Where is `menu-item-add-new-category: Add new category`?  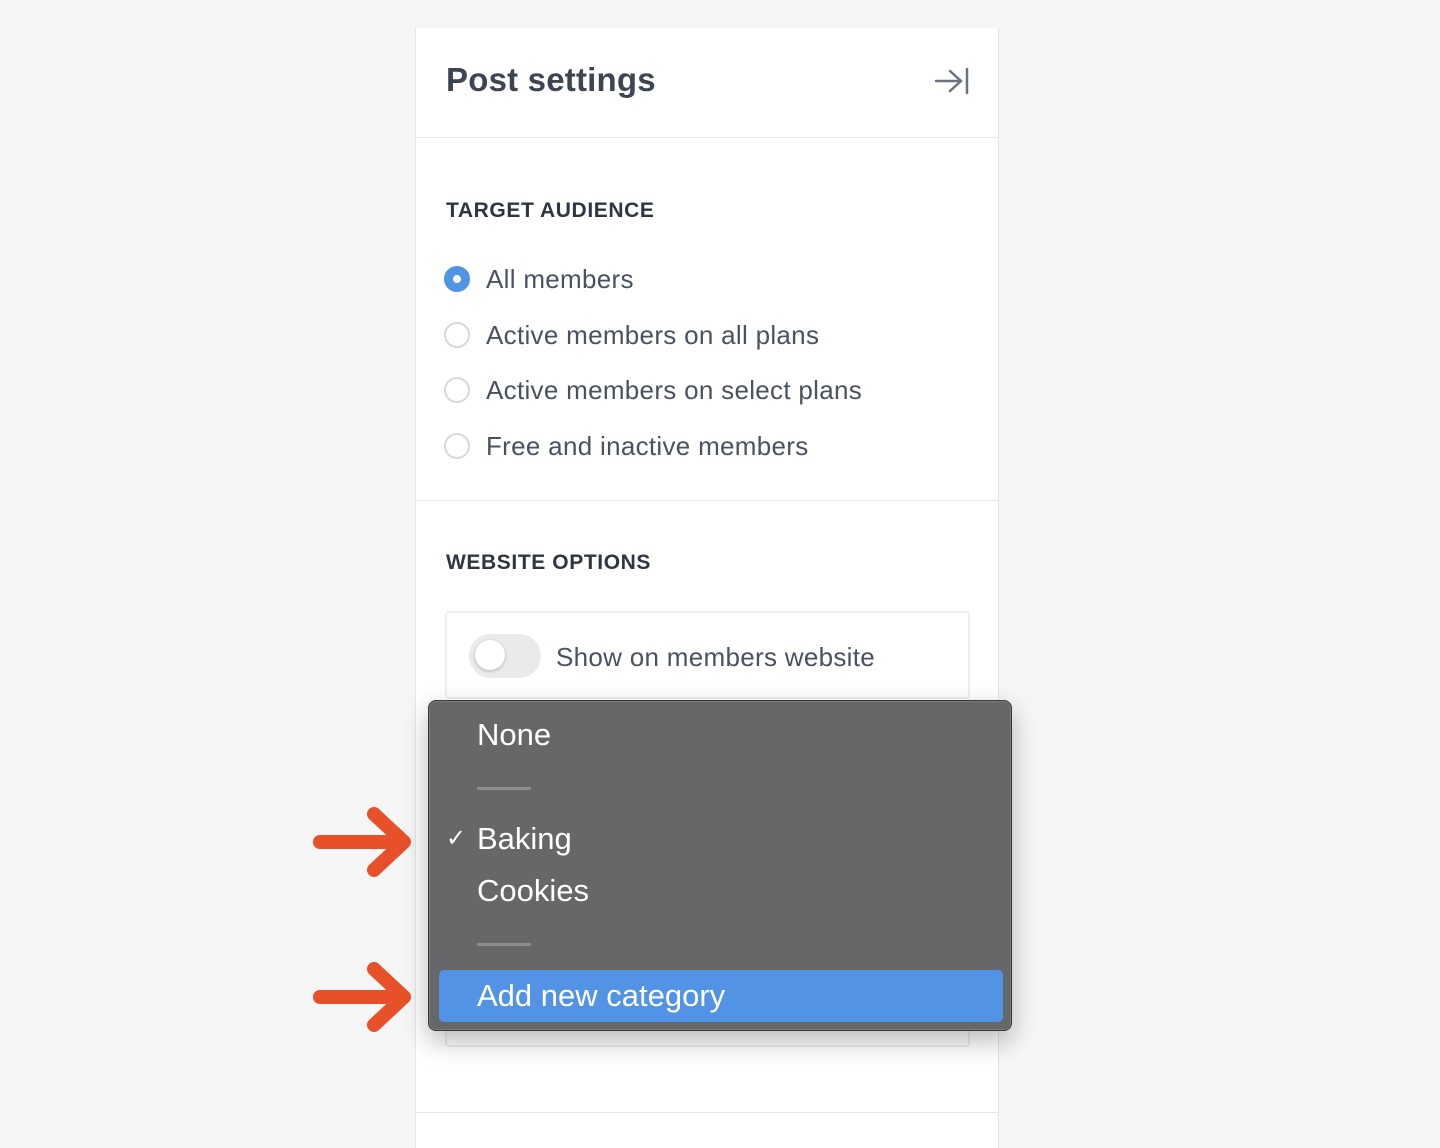
menu-item-add-new-category: Add new category is located at coordinates (721, 996).